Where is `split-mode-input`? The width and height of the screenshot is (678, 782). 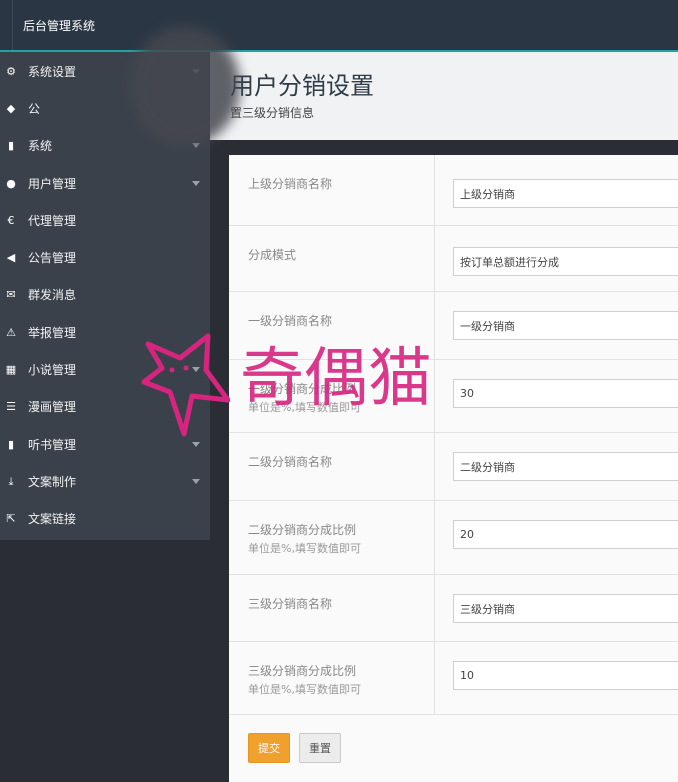
split-mode-input is located at coordinates (565, 261).